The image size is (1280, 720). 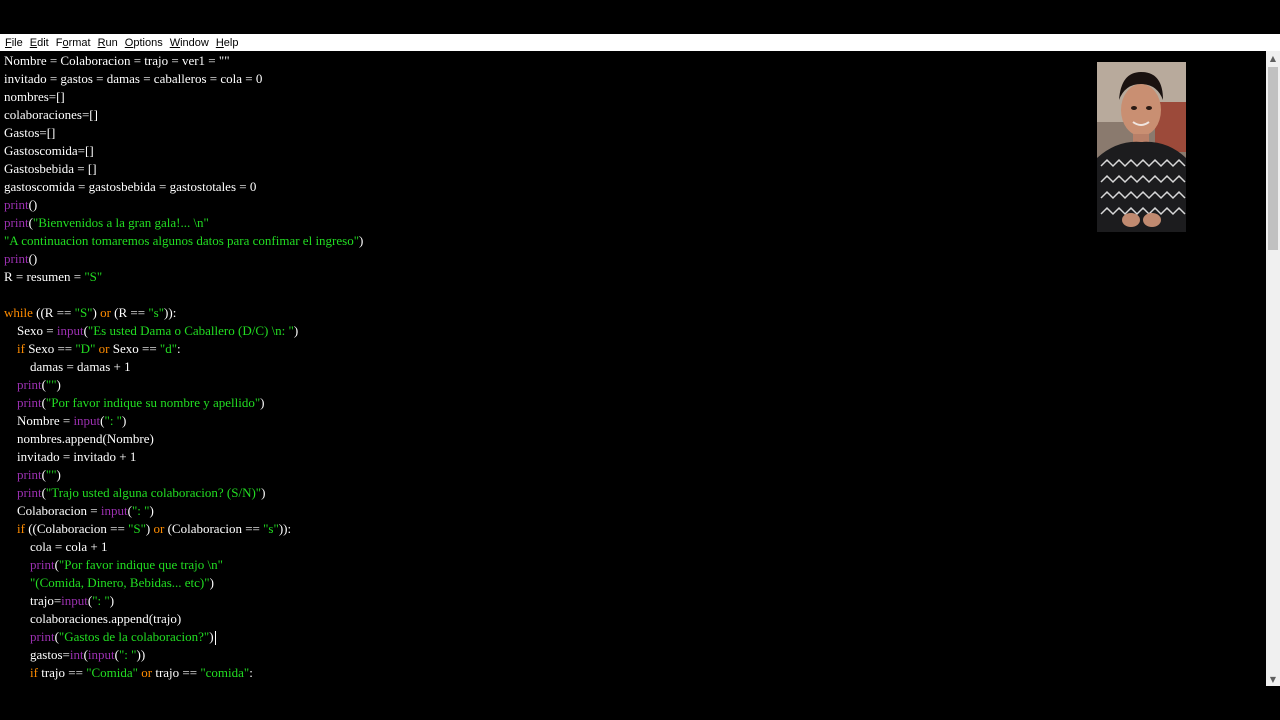 I want to click on code-line: Gastos=[], so click(x=29, y=133).